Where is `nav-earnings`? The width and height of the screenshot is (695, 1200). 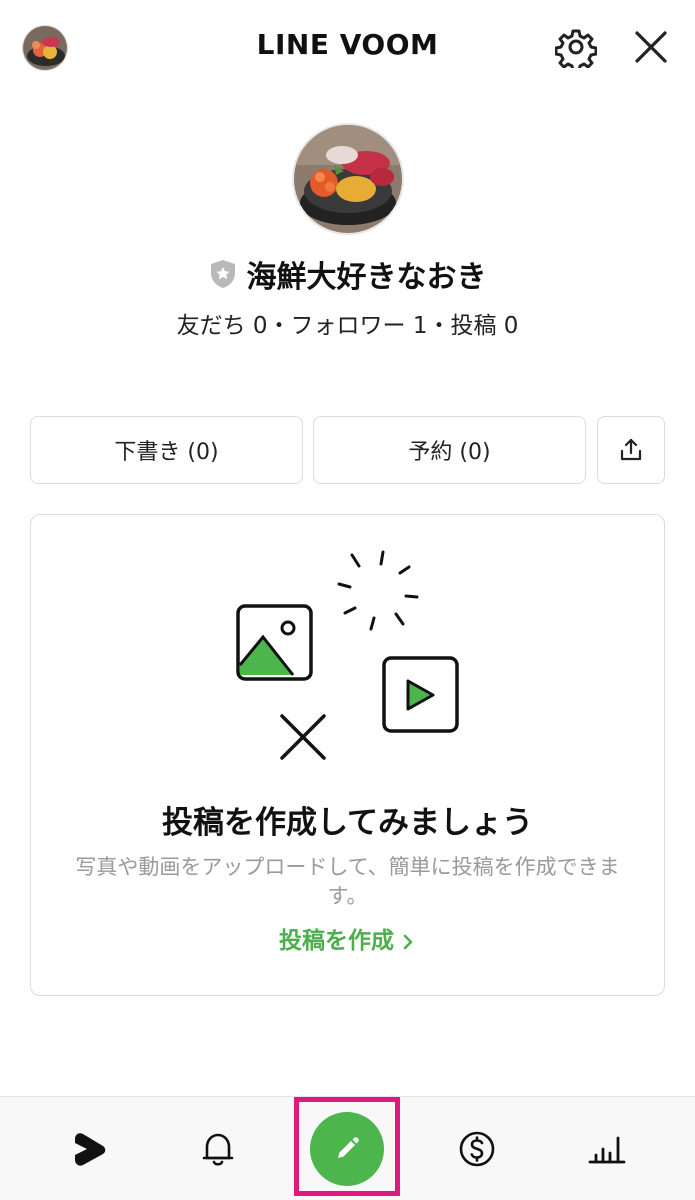
nav-earnings is located at coordinates (477, 1148).